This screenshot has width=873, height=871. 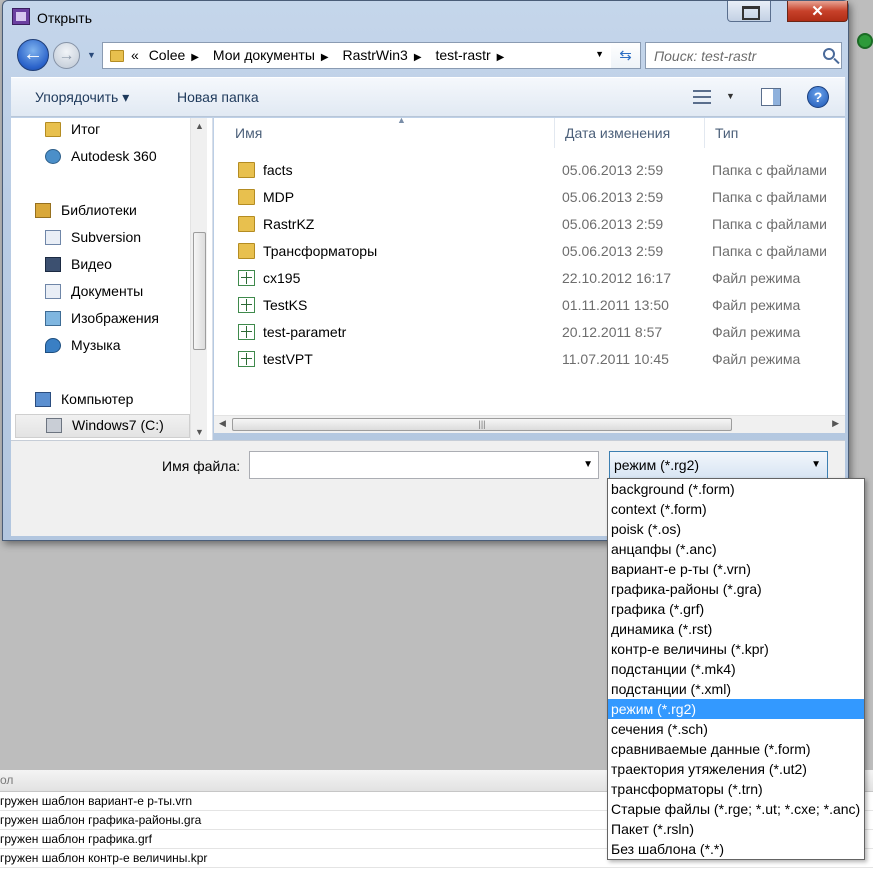 I want to click on file-type-option: вариант-е р-ты (*.vrn), so click(x=736, y=569).